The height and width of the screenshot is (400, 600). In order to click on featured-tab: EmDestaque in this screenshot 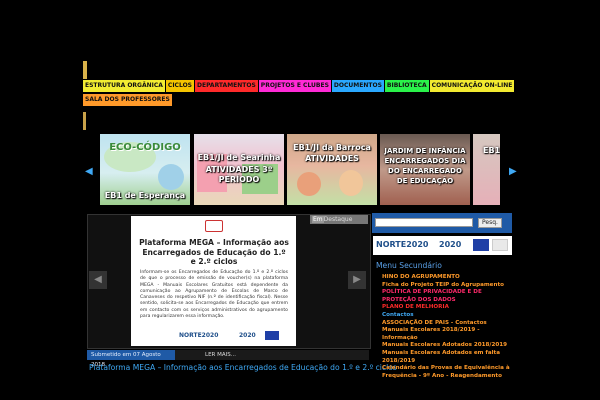, I will do `click(339, 219)`.